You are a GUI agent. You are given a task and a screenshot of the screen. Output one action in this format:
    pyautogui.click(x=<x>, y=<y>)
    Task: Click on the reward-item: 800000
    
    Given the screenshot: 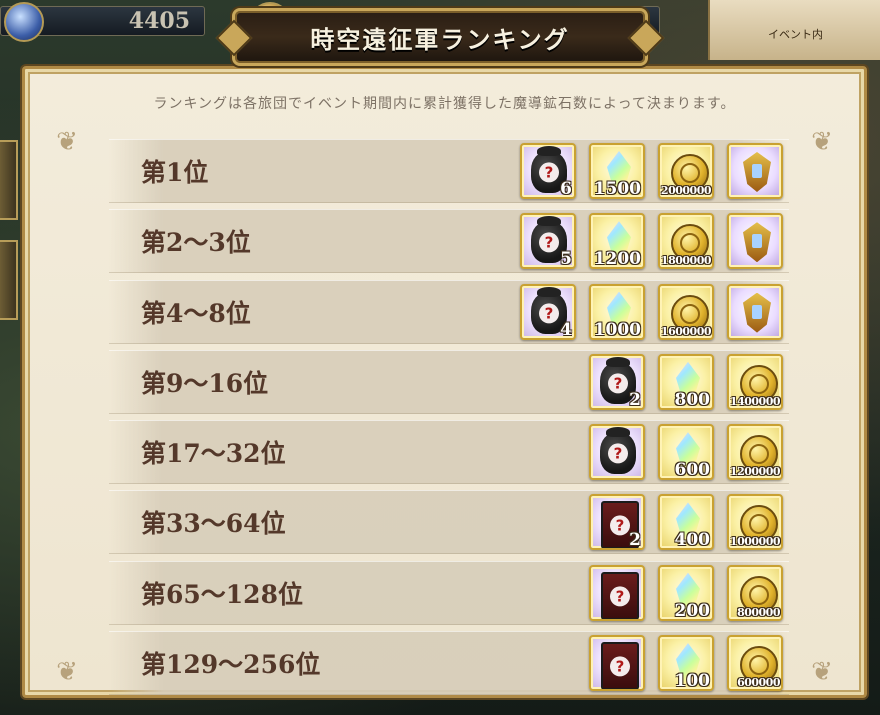 What is the action you would take?
    pyautogui.click(x=755, y=592)
    